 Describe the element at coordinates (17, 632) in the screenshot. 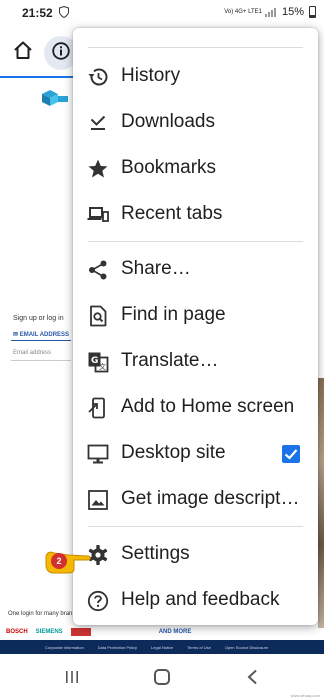

I see `brand-bosch: BOSCH` at that location.